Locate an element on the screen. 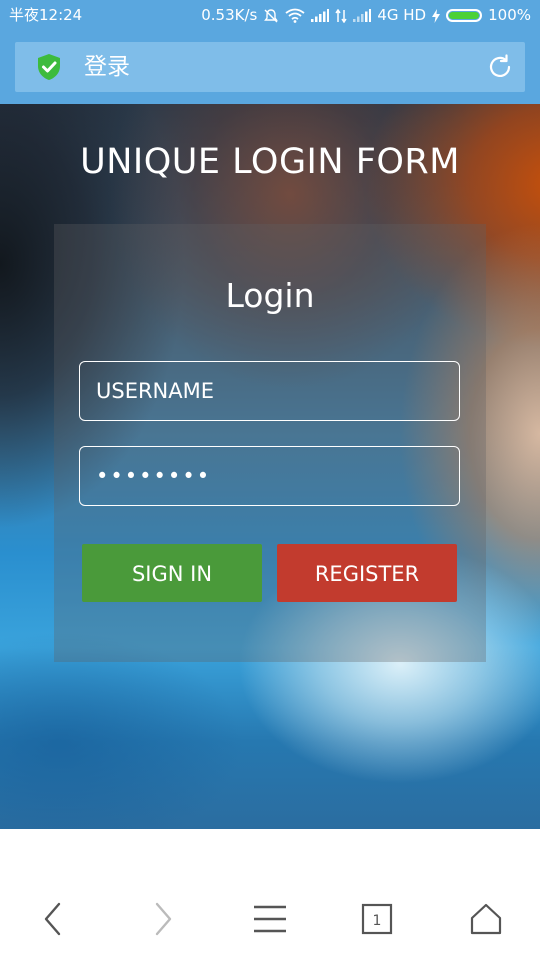 This screenshot has height=960, width=540. network-type: 4G HD is located at coordinates (402, 15).